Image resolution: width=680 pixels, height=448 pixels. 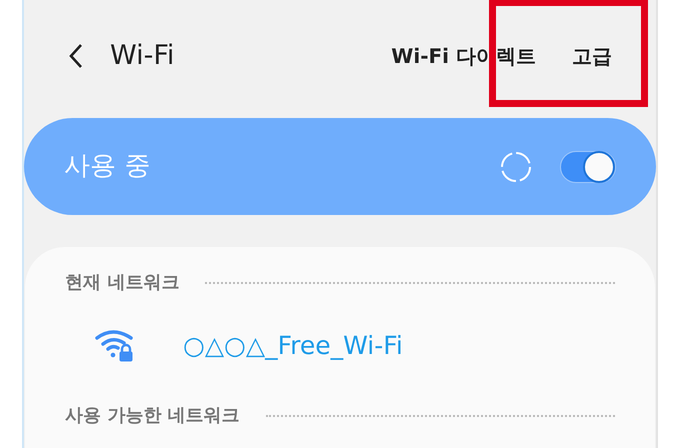 What do you see at coordinates (142, 55) in the screenshot?
I see `page-title: Wi-Fi` at bounding box center [142, 55].